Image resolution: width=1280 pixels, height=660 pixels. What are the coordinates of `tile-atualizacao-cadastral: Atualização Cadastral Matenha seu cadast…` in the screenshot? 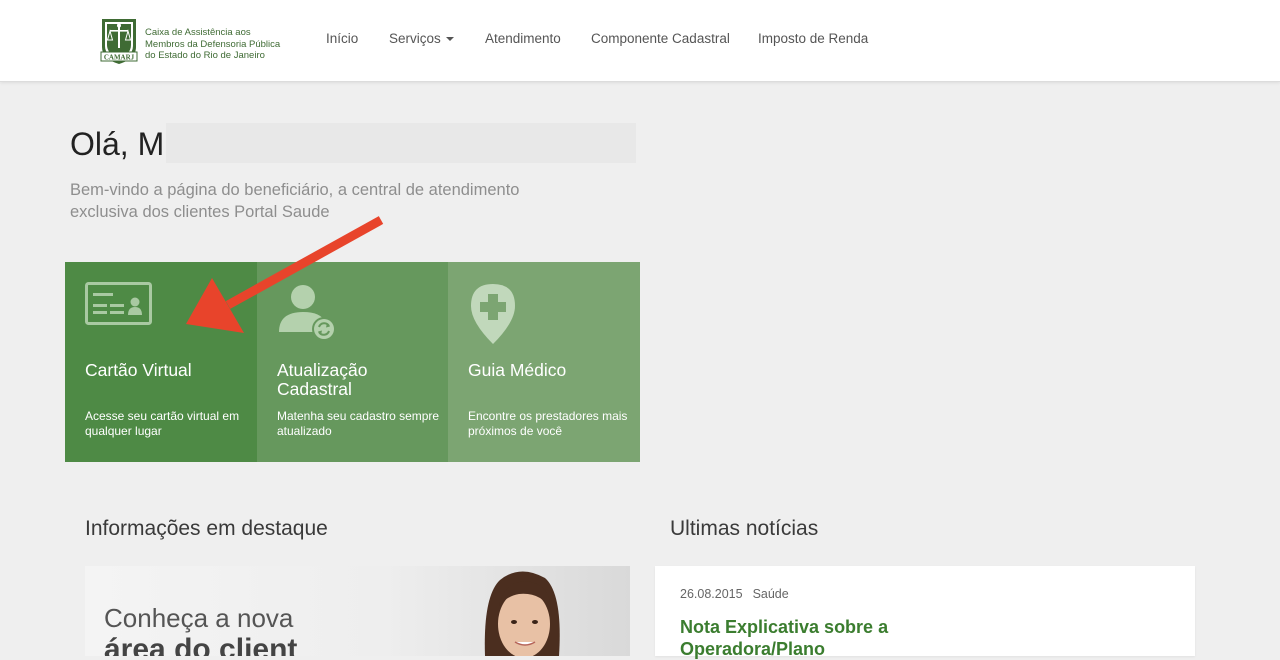 It's located at (352, 362).